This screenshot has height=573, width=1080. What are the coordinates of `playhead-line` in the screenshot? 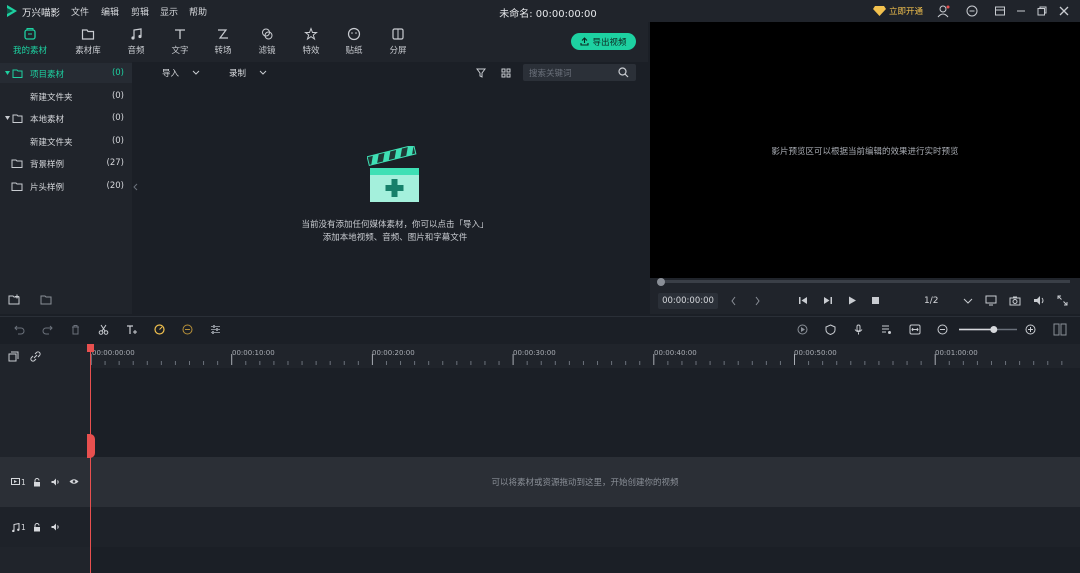 It's located at (90, 459).